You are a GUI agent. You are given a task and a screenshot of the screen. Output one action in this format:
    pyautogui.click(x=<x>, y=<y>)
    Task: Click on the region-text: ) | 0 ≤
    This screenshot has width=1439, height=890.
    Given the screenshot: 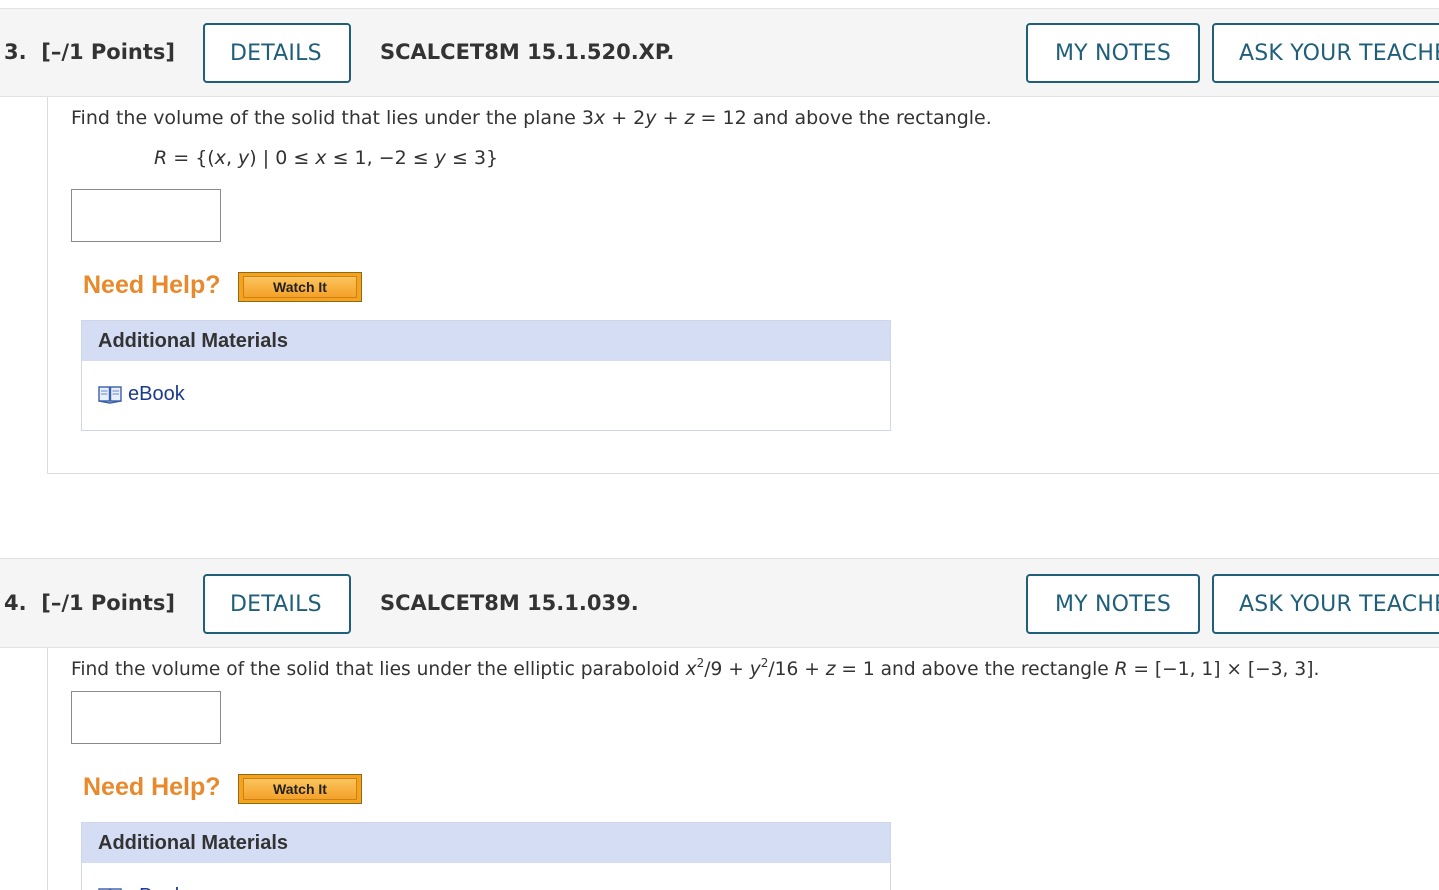 What is the action you would take?
    pyautogui.click(x=282, y=158)
    